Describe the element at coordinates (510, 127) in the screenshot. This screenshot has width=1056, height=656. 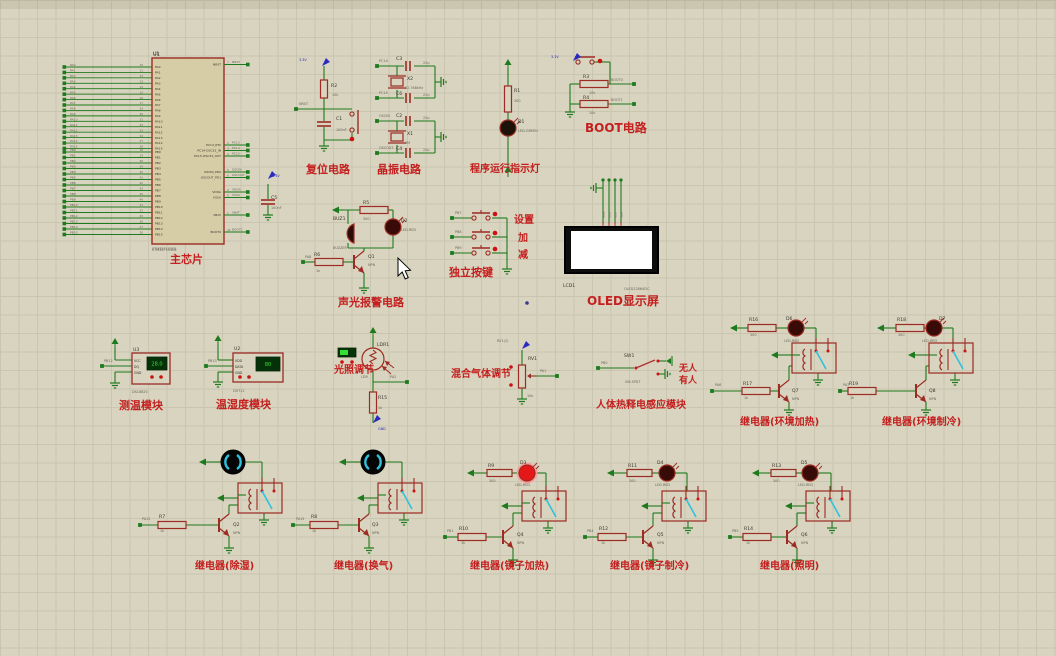
I see `led` at that location.